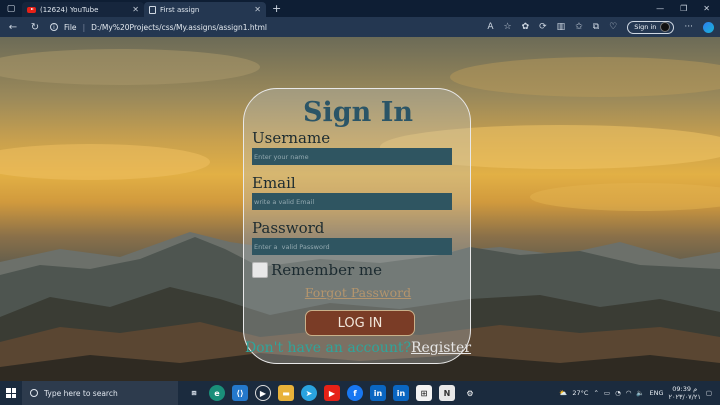  What do you see at coordinates (35, 27) in the screenshot?
I see `refresh-icon: ↻` at bounding box center [35, 27].